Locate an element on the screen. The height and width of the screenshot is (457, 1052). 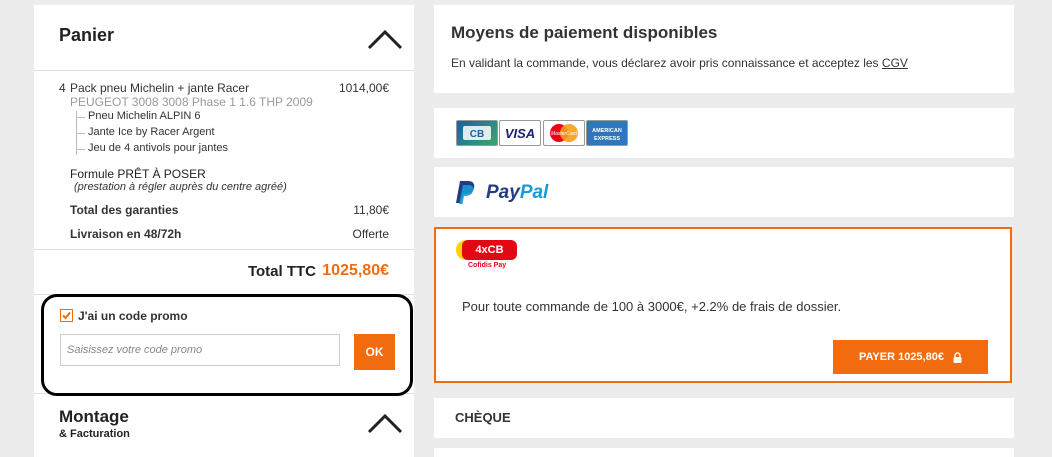
amex-card-icon: AMERICAN EXPRESS is located at coordinates (607, 133).